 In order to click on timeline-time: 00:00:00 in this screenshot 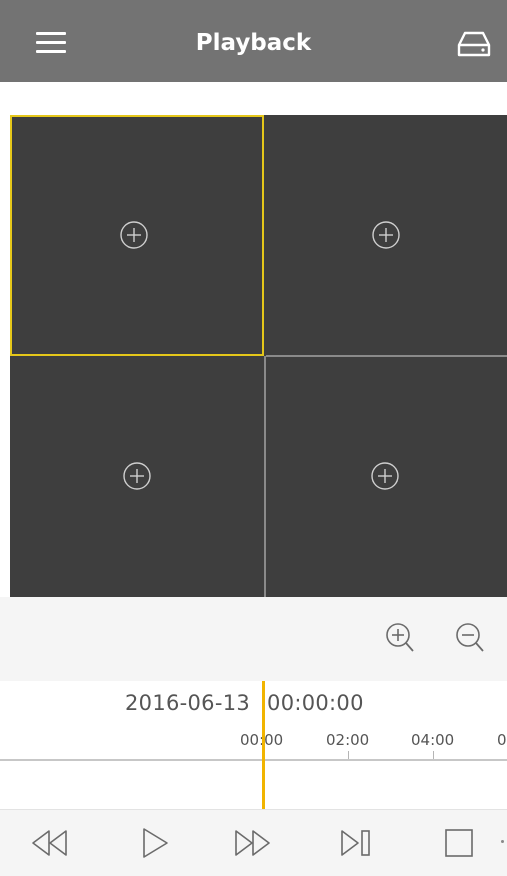, I will do `click(315, 703)`.